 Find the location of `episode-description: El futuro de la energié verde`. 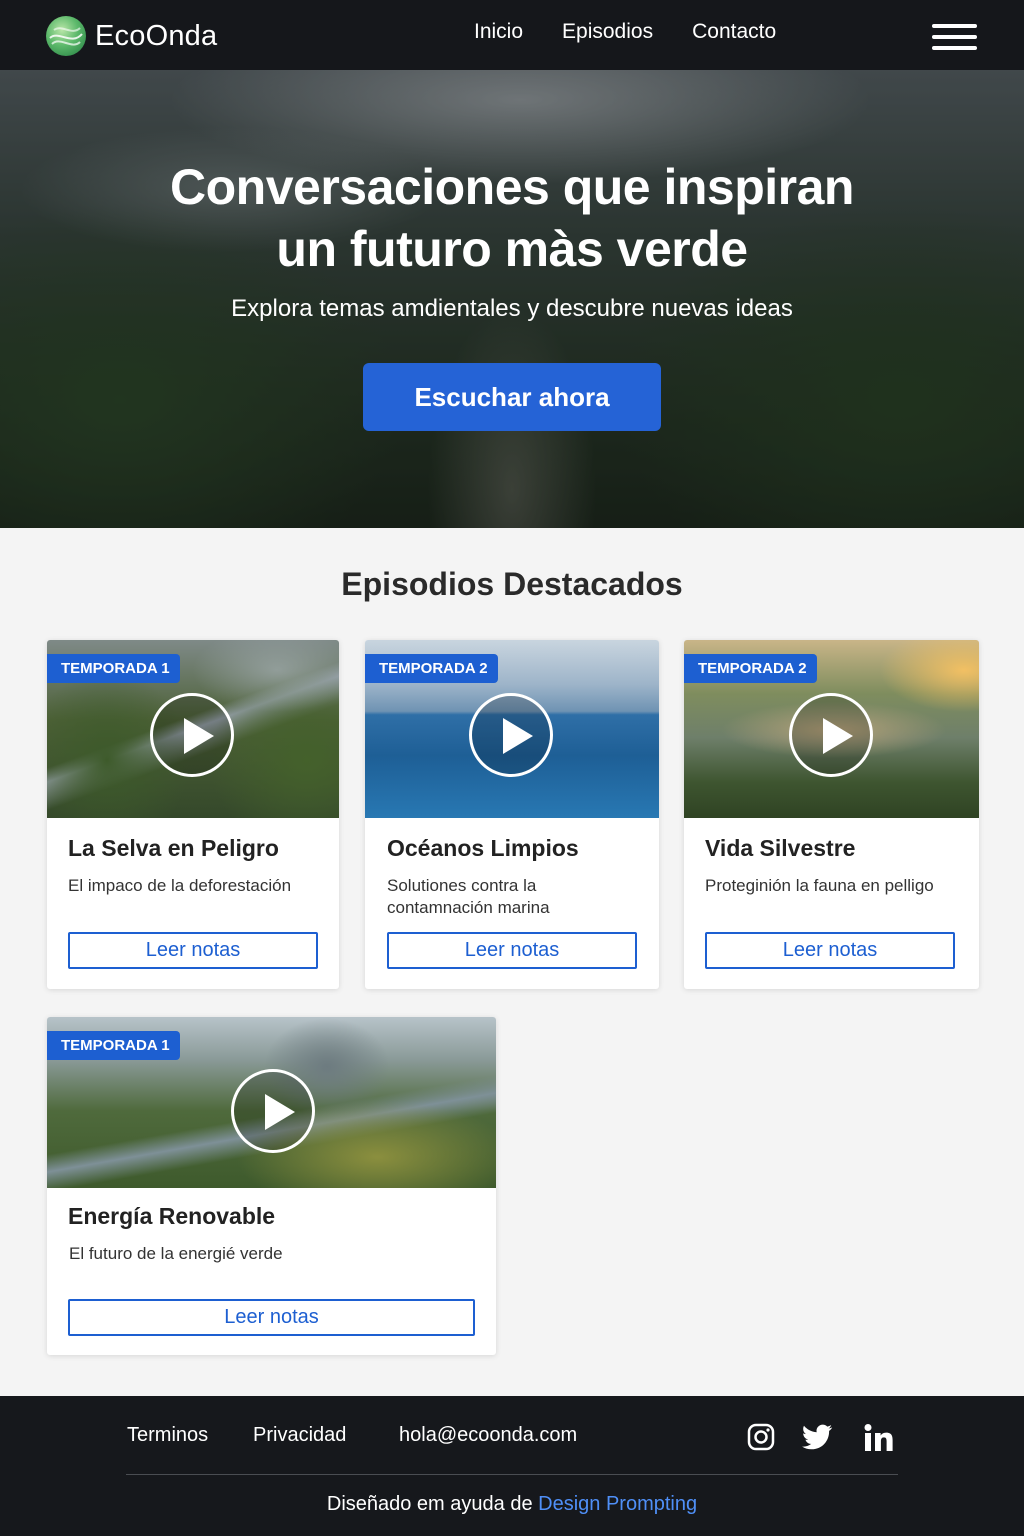

episode-description: El futuro de la energié verde is located at coordinates (176, 1253).